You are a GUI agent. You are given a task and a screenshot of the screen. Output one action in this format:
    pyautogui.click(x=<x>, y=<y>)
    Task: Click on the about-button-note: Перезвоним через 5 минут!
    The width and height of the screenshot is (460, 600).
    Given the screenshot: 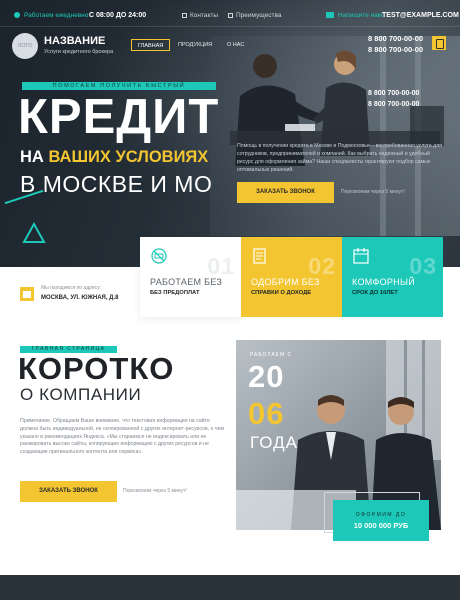 What is the action you would take?
    pyautogui.click(x=155, y=491)
    